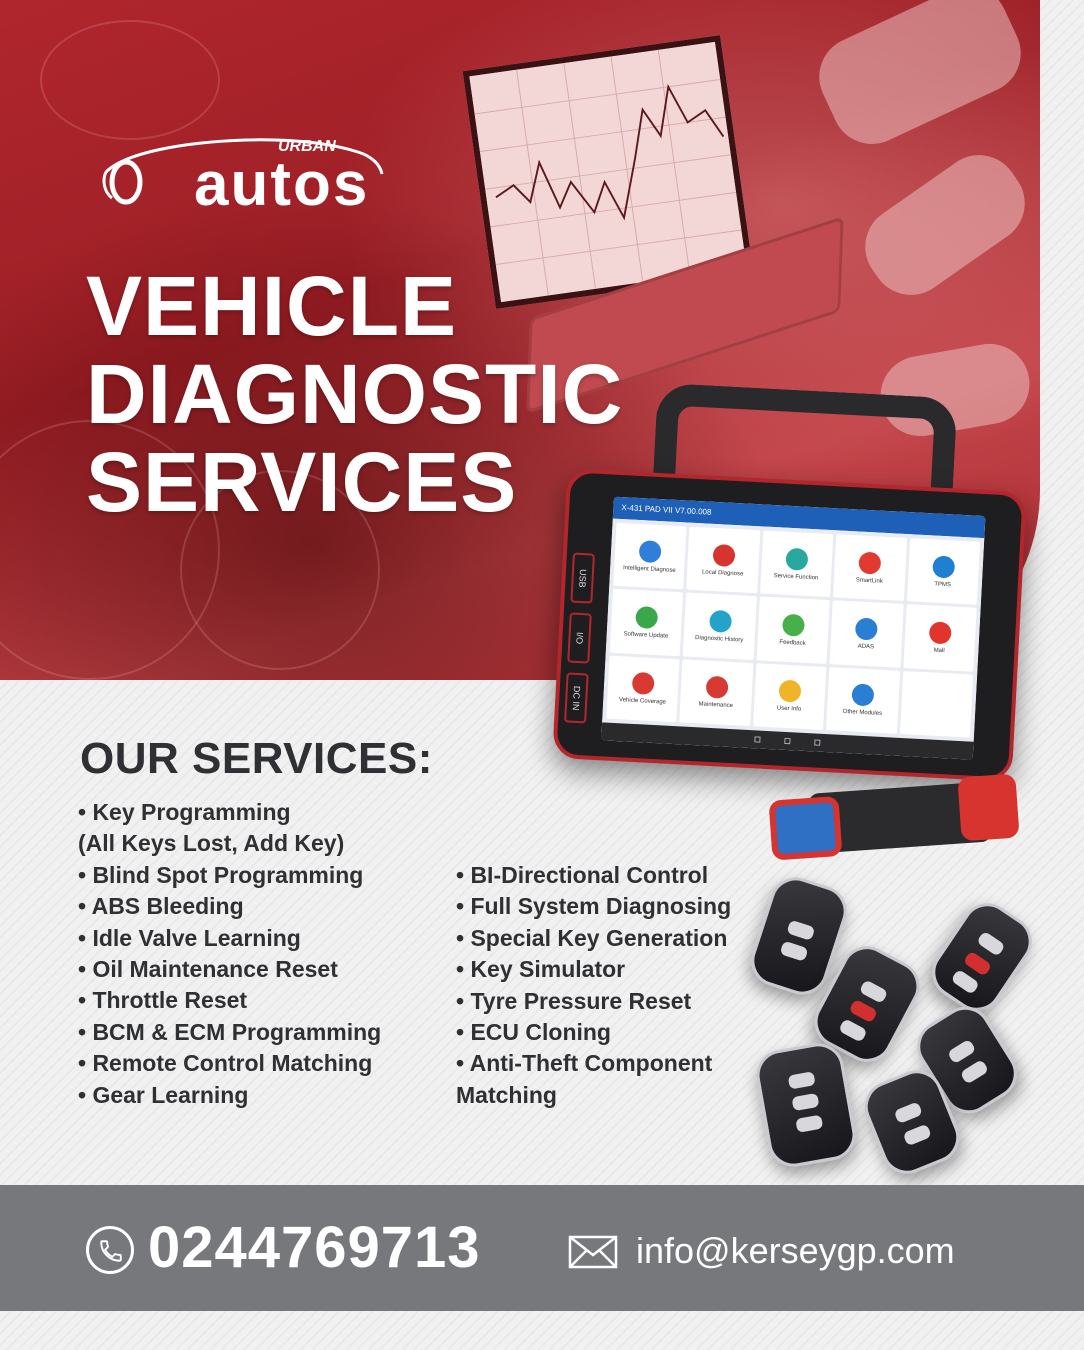  I want to click on contact-footer: 0244769713 info@kerseygp.com, so click(542, 1248).